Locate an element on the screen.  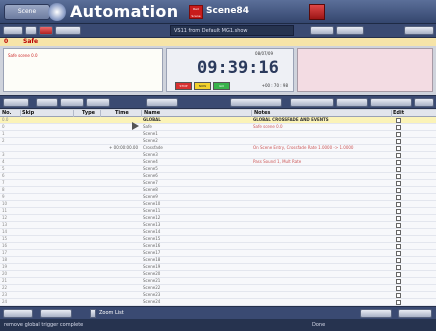
table-row: 9 Scene9 is located at coordinates (218, 197).